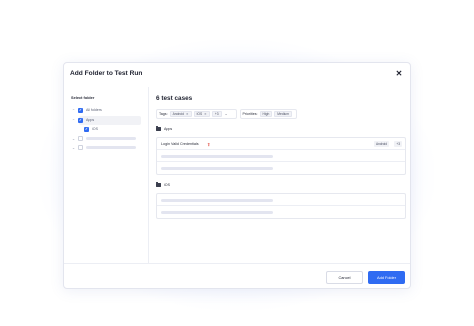  What do you see at coordinates (163, 114) in the screenshot?
I see `tags-filter-label: Tags:` at bounding box center [163, 114].